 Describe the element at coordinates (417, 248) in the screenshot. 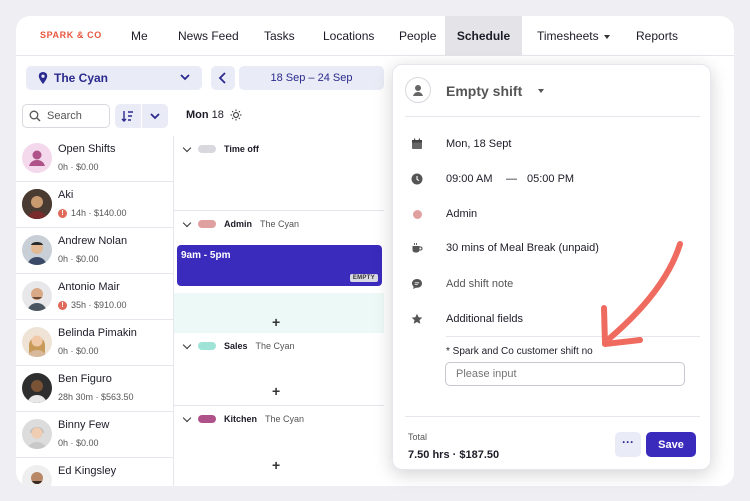

I see `coffee-cup-icon` at that location.